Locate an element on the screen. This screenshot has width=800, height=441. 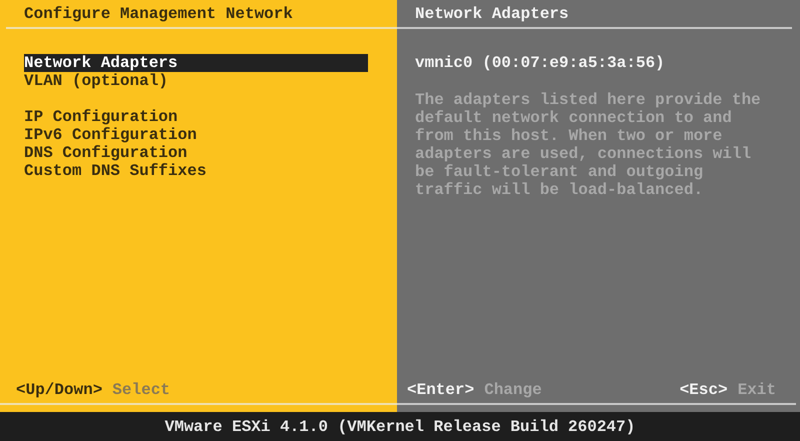
key-label: <Esc> is located at coordinates (704, 390).